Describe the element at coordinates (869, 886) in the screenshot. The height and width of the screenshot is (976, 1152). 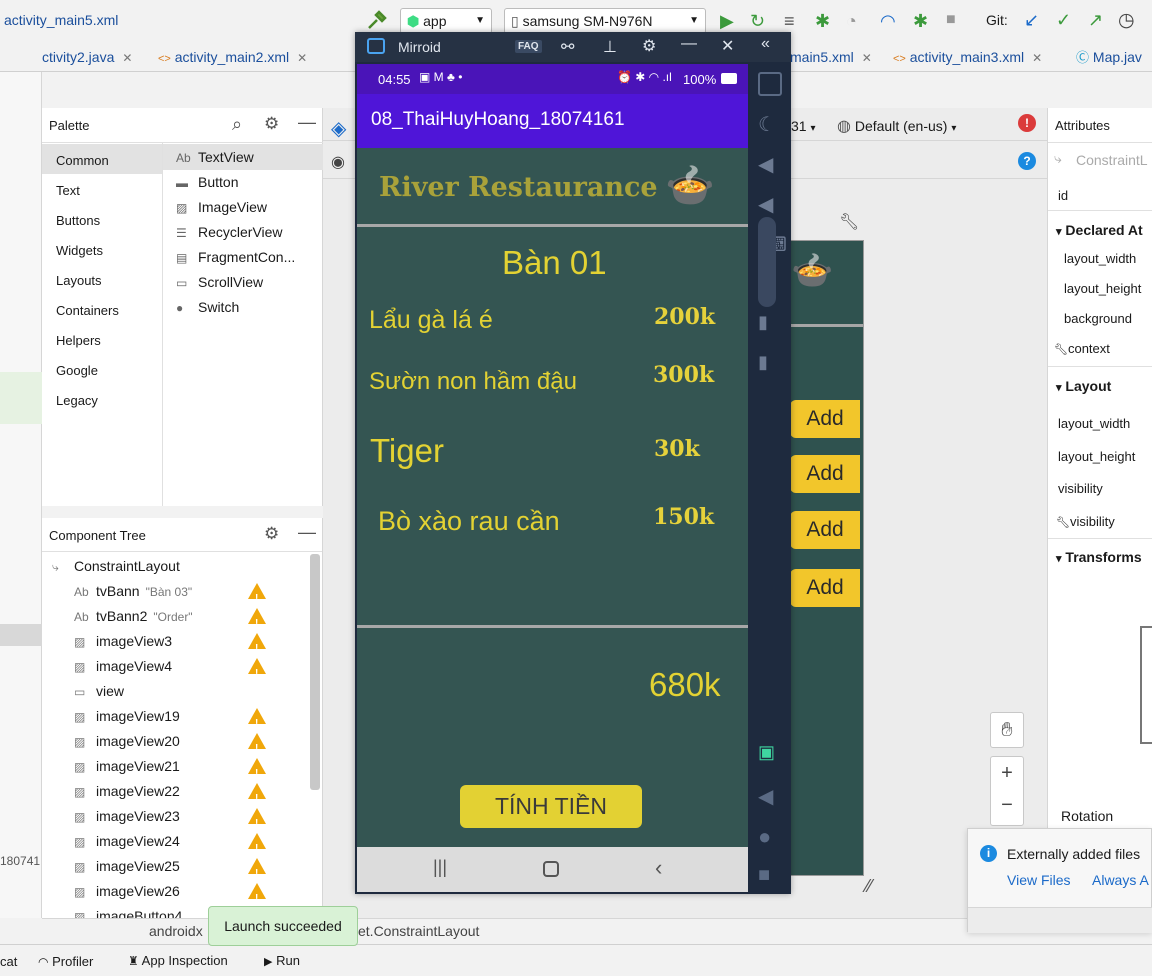
I see `resize-handle-icon: ⁄⁄` at that location.